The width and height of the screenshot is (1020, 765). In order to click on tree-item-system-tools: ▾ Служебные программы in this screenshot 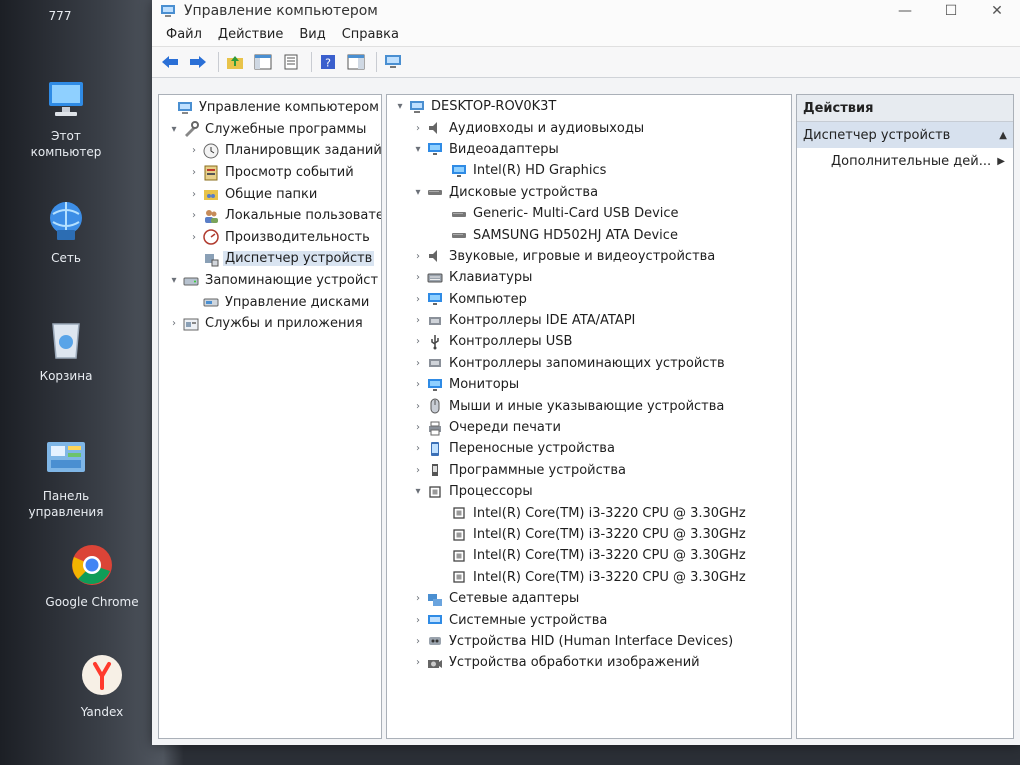, I will do `click(270, 130)`.